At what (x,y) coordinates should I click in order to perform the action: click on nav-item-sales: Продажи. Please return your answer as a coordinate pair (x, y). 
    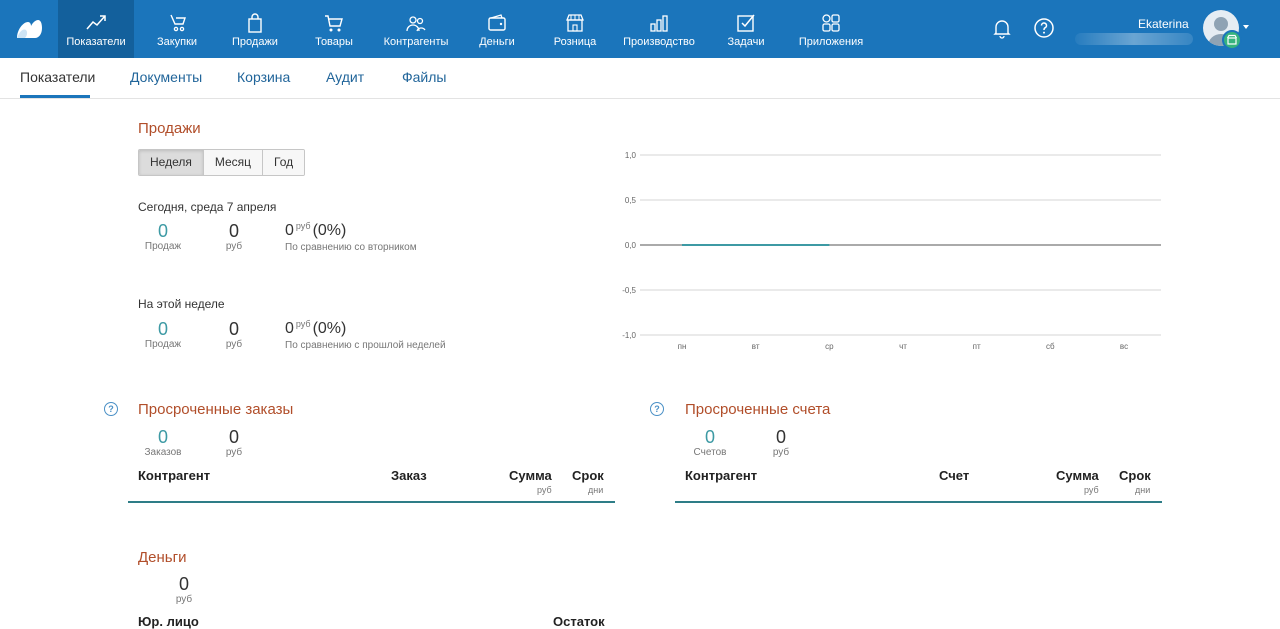
    Looking at the image, I should click on (255, 29).